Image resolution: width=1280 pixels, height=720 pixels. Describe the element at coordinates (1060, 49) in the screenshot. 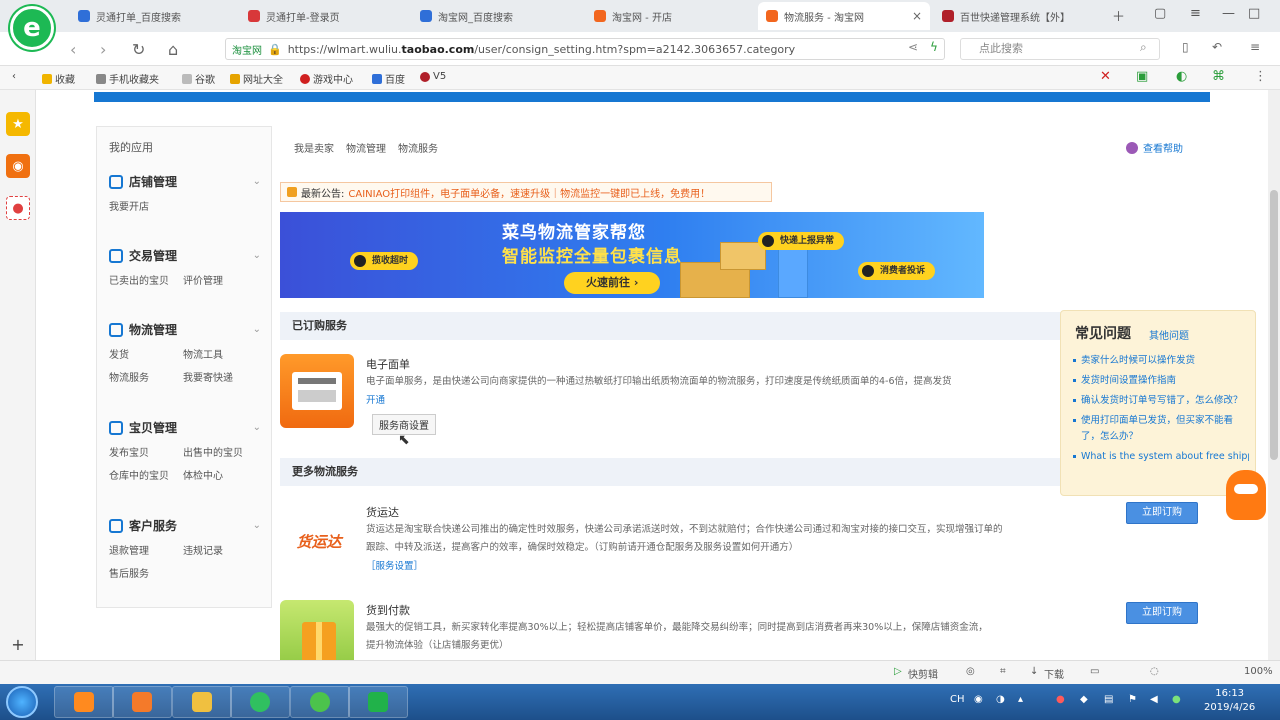

I see `search-input: 点此搜索` at that location.